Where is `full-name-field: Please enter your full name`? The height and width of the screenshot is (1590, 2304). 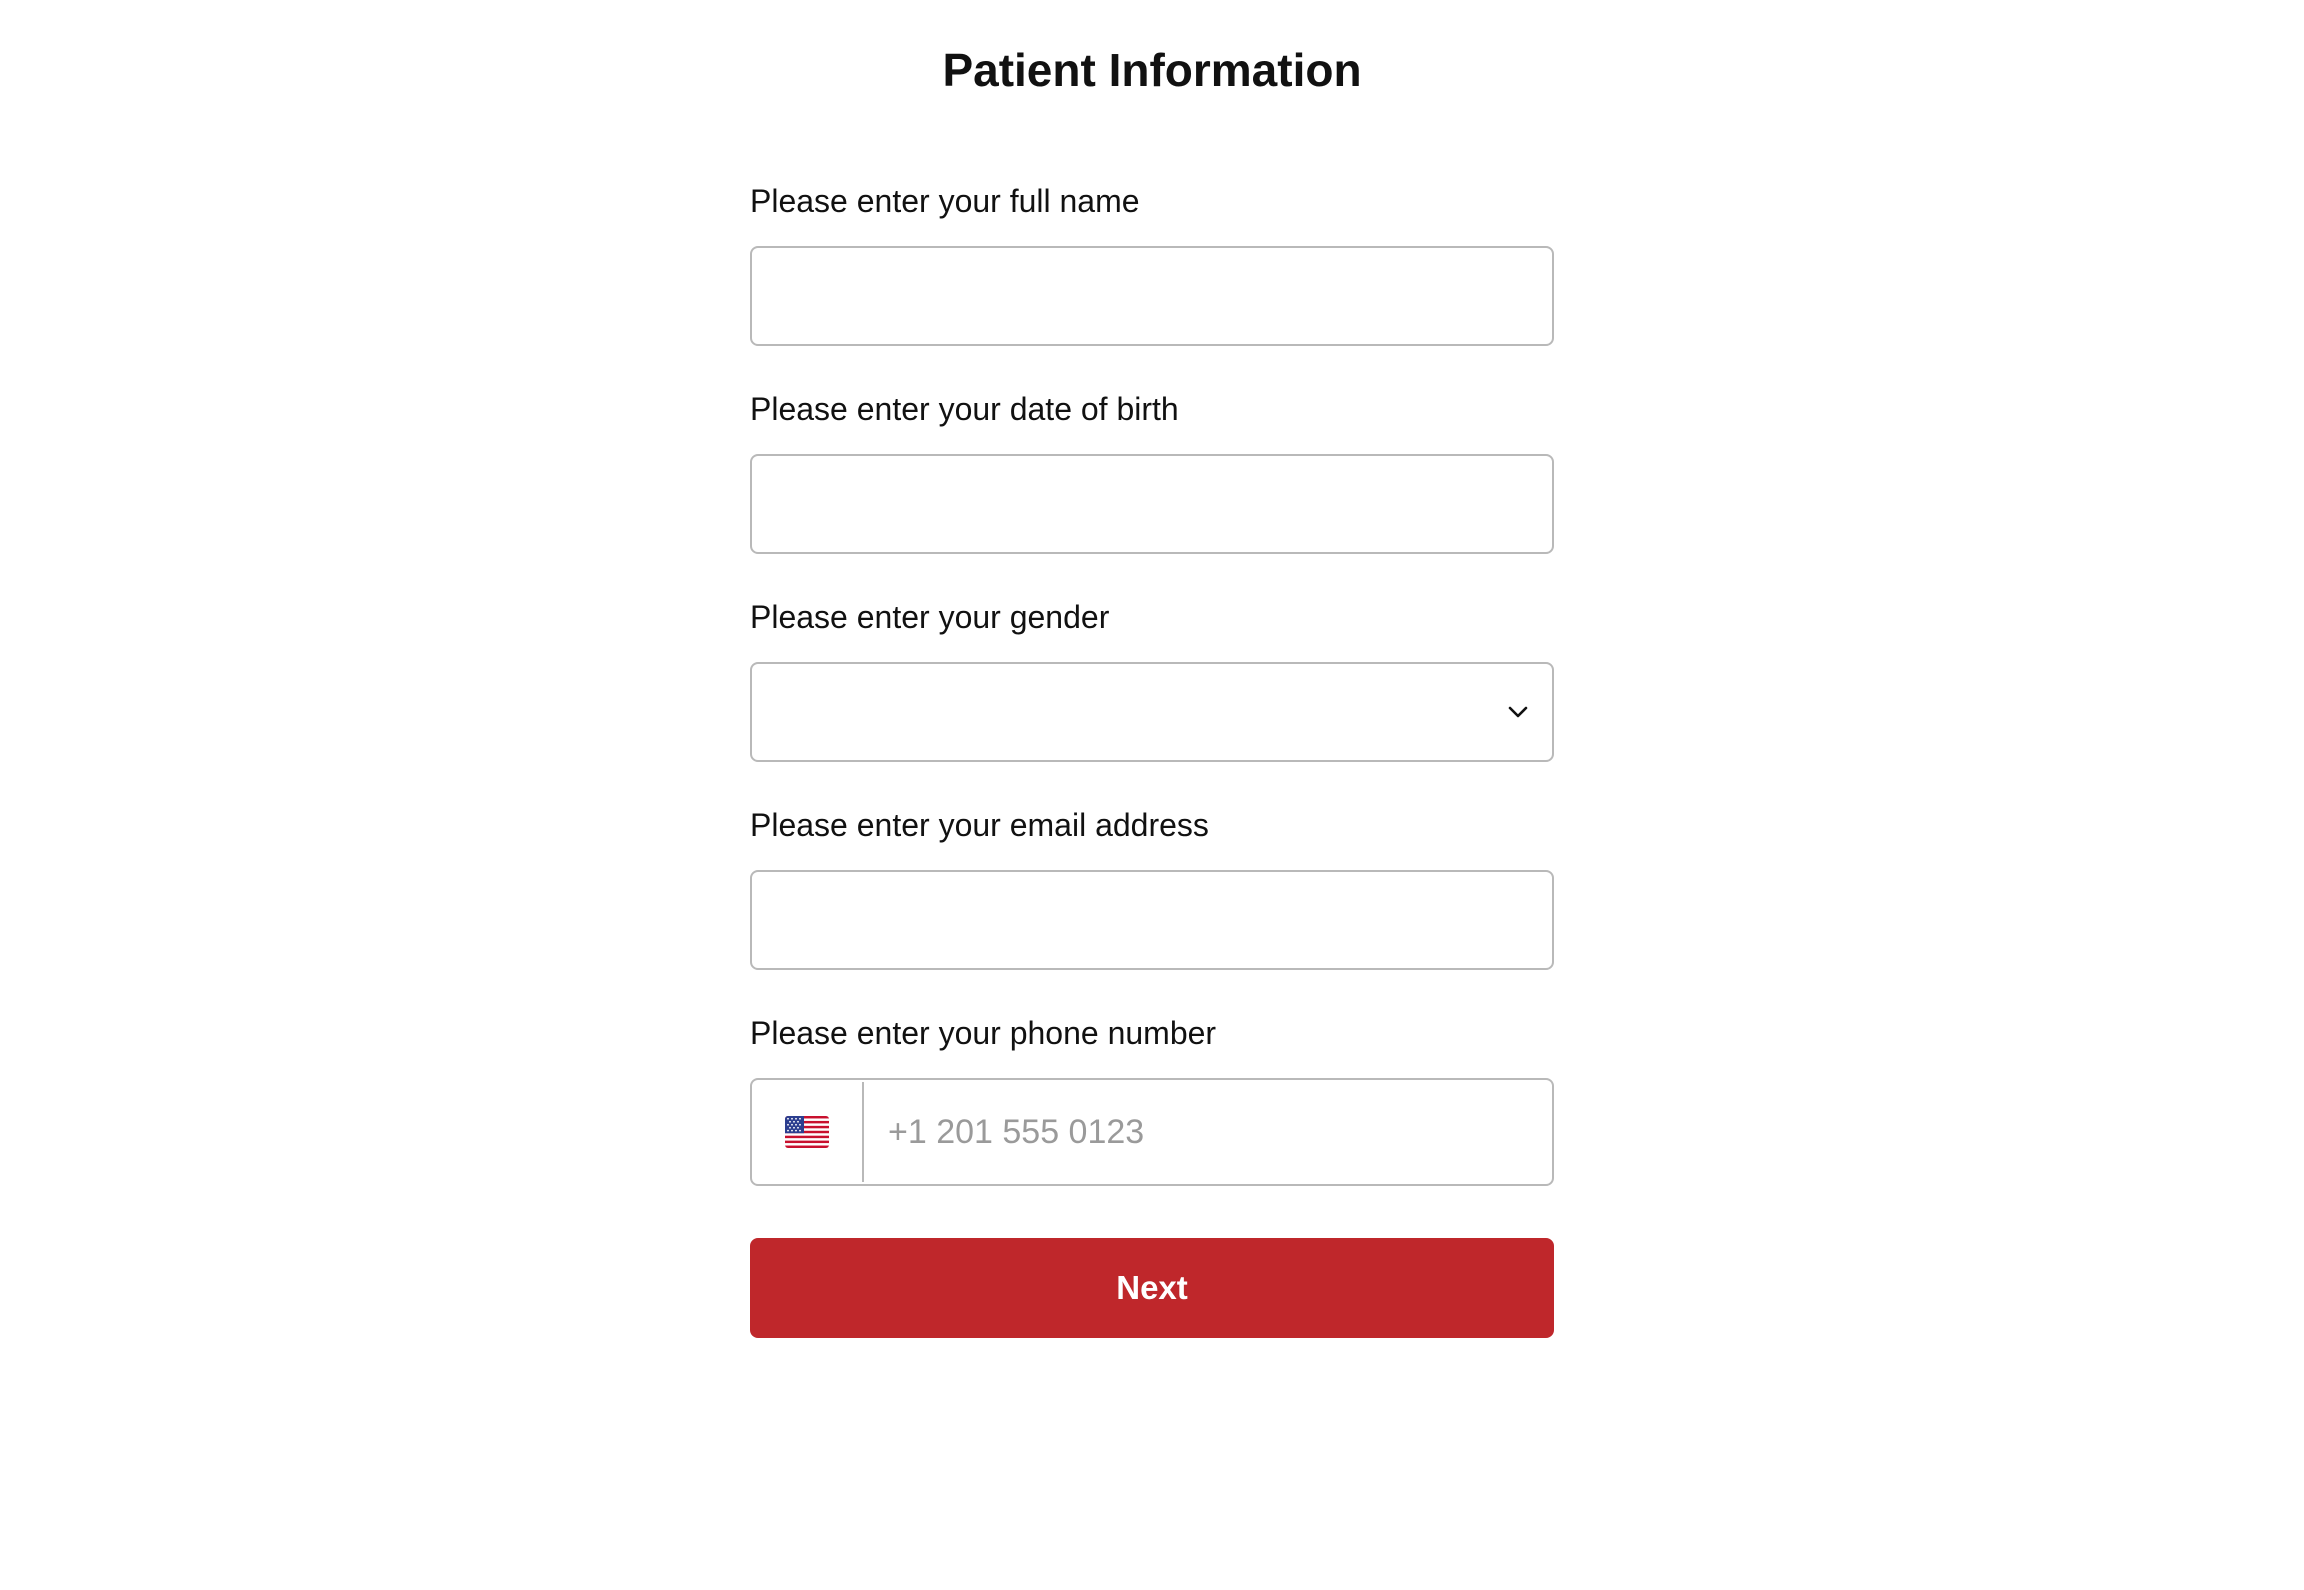 full-name-field: Please enter your full name is located at coordinates (1152, 262).